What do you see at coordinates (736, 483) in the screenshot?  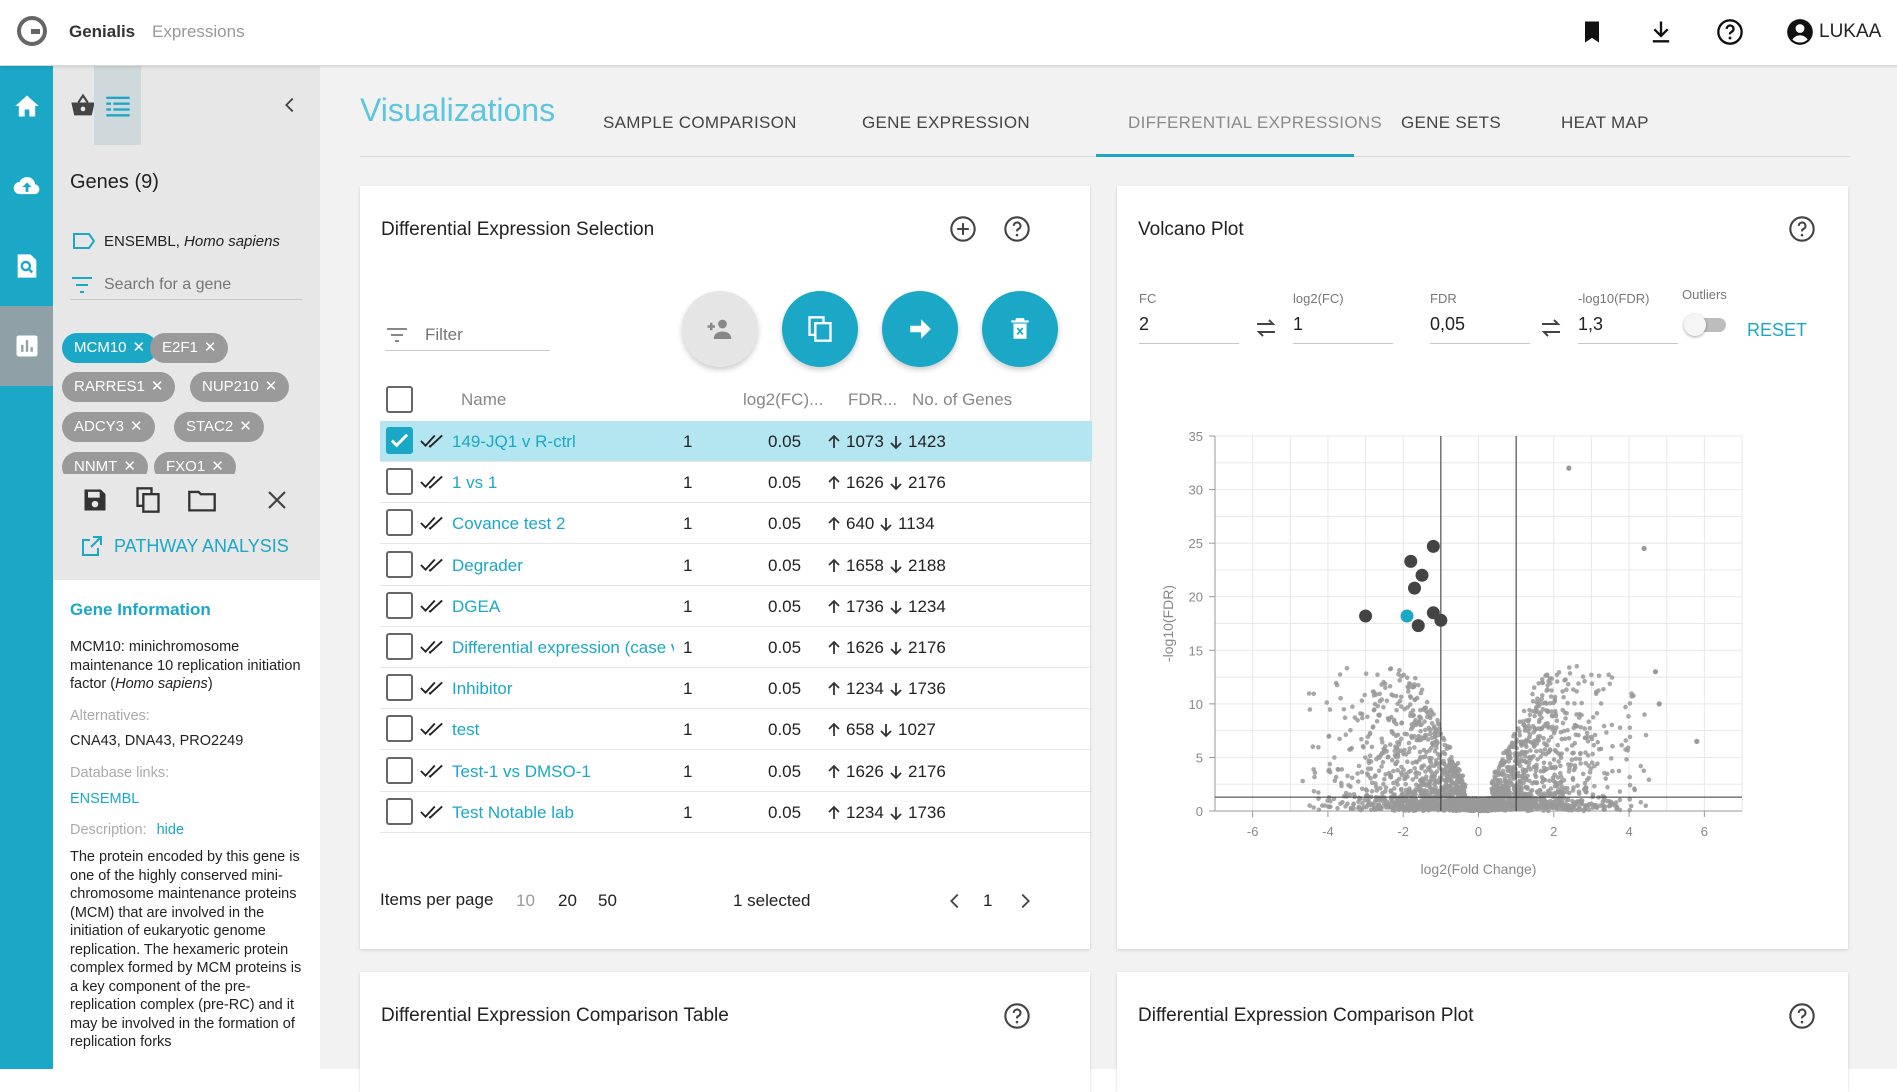 I see `table-row: 1 vs 1 1 0.05 1626 2176` at bounding box center [736, 483].